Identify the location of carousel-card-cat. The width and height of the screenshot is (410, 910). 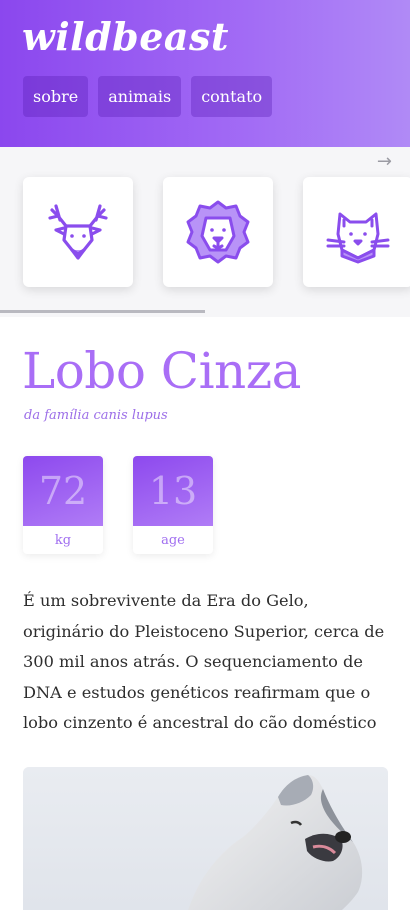
(356, 232).